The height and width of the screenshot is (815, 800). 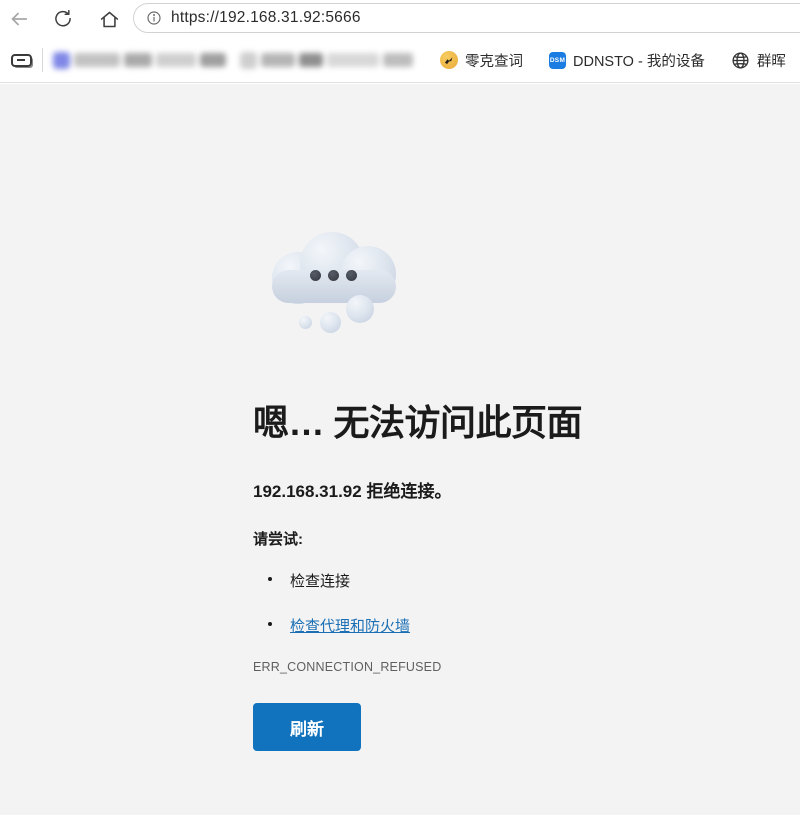 What do you see at coordinates (278, 539) in the screenshot?
I see `suggestions-heading: 请尝试:` at bounding box center [278, 539].